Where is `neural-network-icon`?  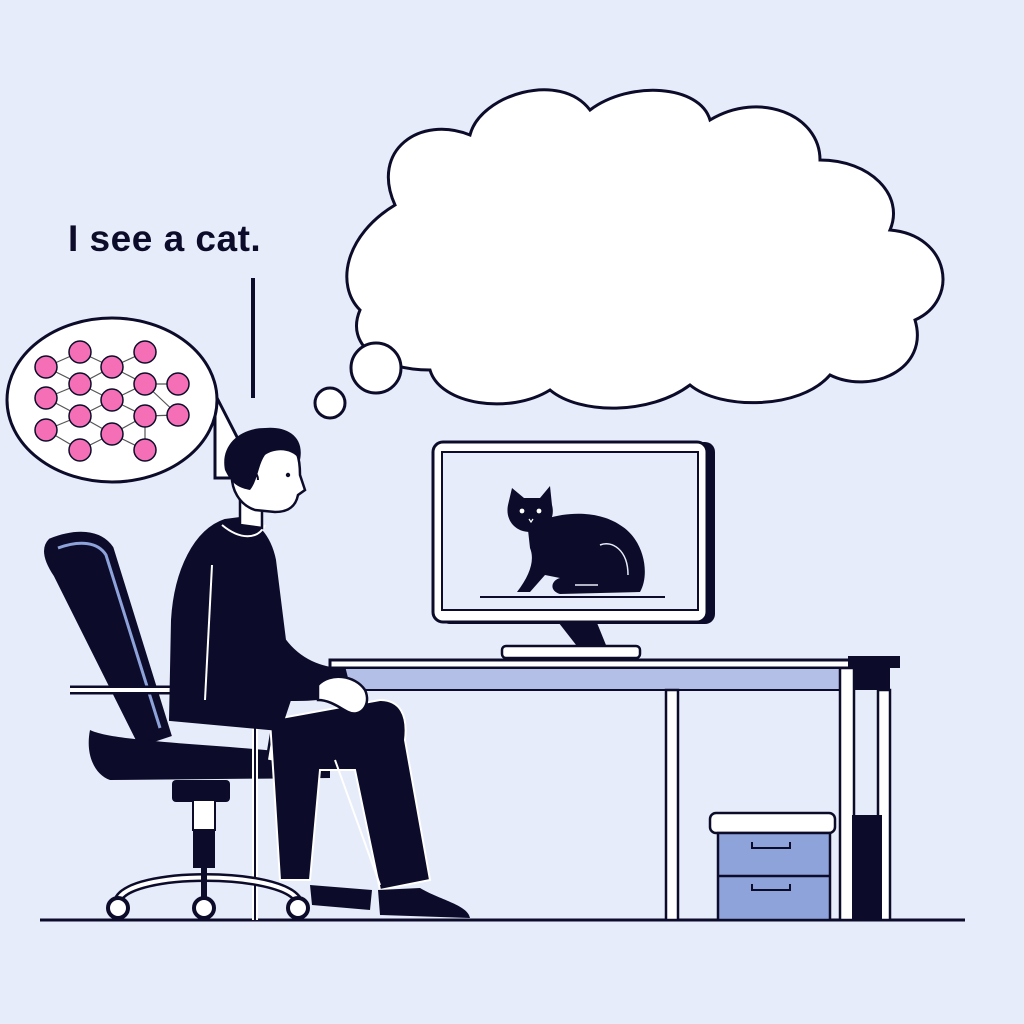
neural-network-icon is located at coordinates (133, 400).